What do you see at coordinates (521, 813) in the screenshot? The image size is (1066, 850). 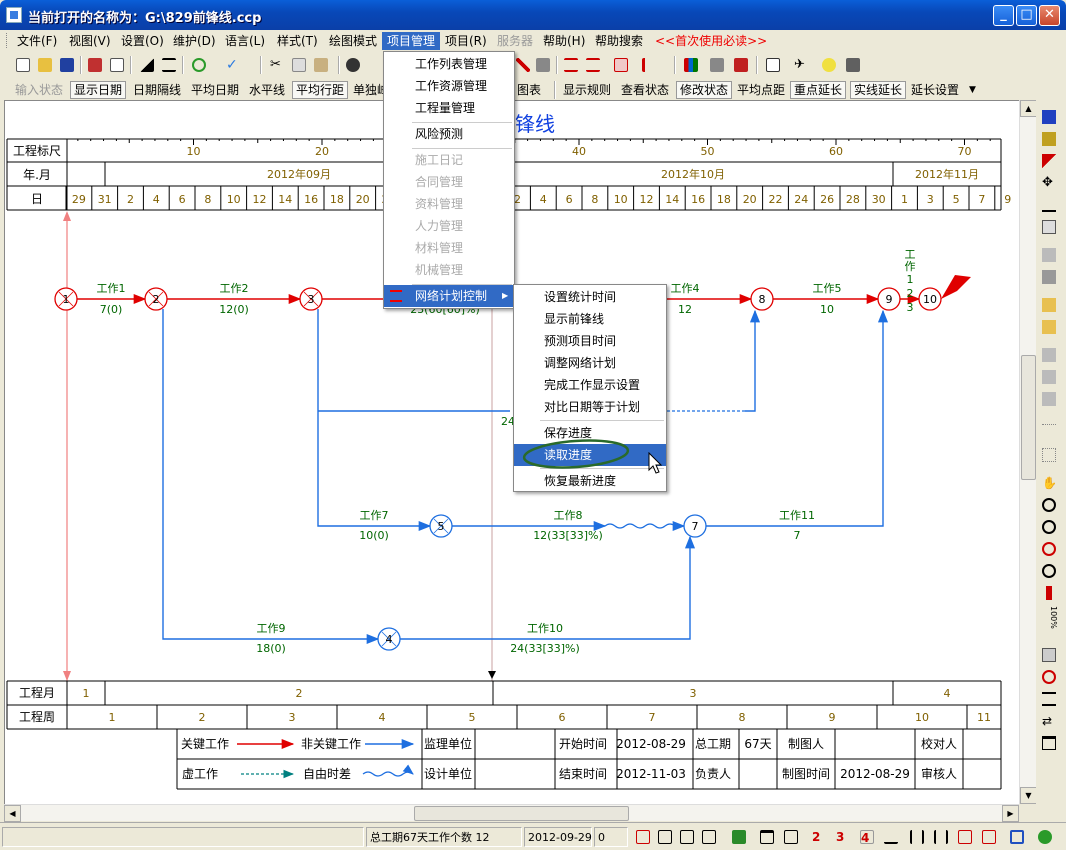 I see `horizontal-scroll-thumb` at bounding box center [521, 813].